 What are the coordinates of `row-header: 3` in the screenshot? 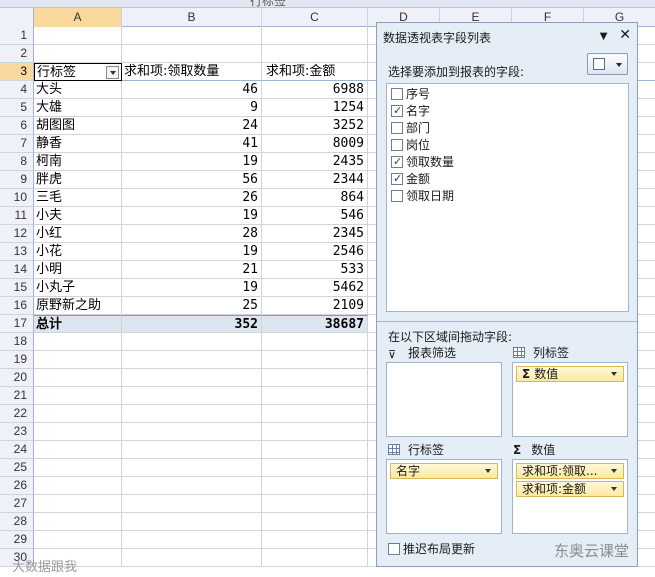 It's located at (17, 72).